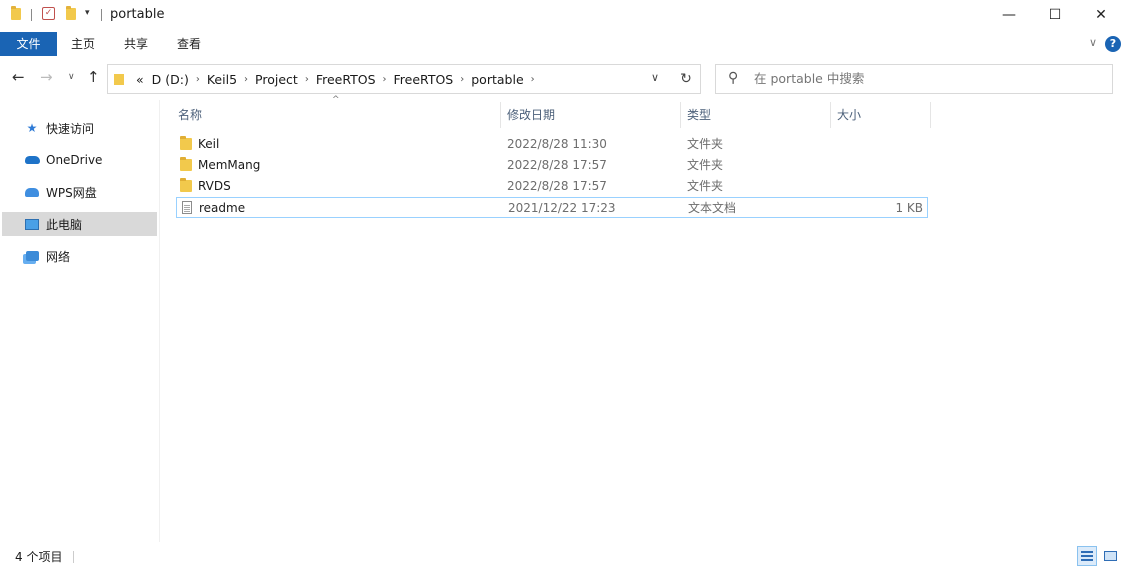 The height and width of the screenshot is (569, 1125). I want to click on column-header-size: 大小, so click(849, 115).